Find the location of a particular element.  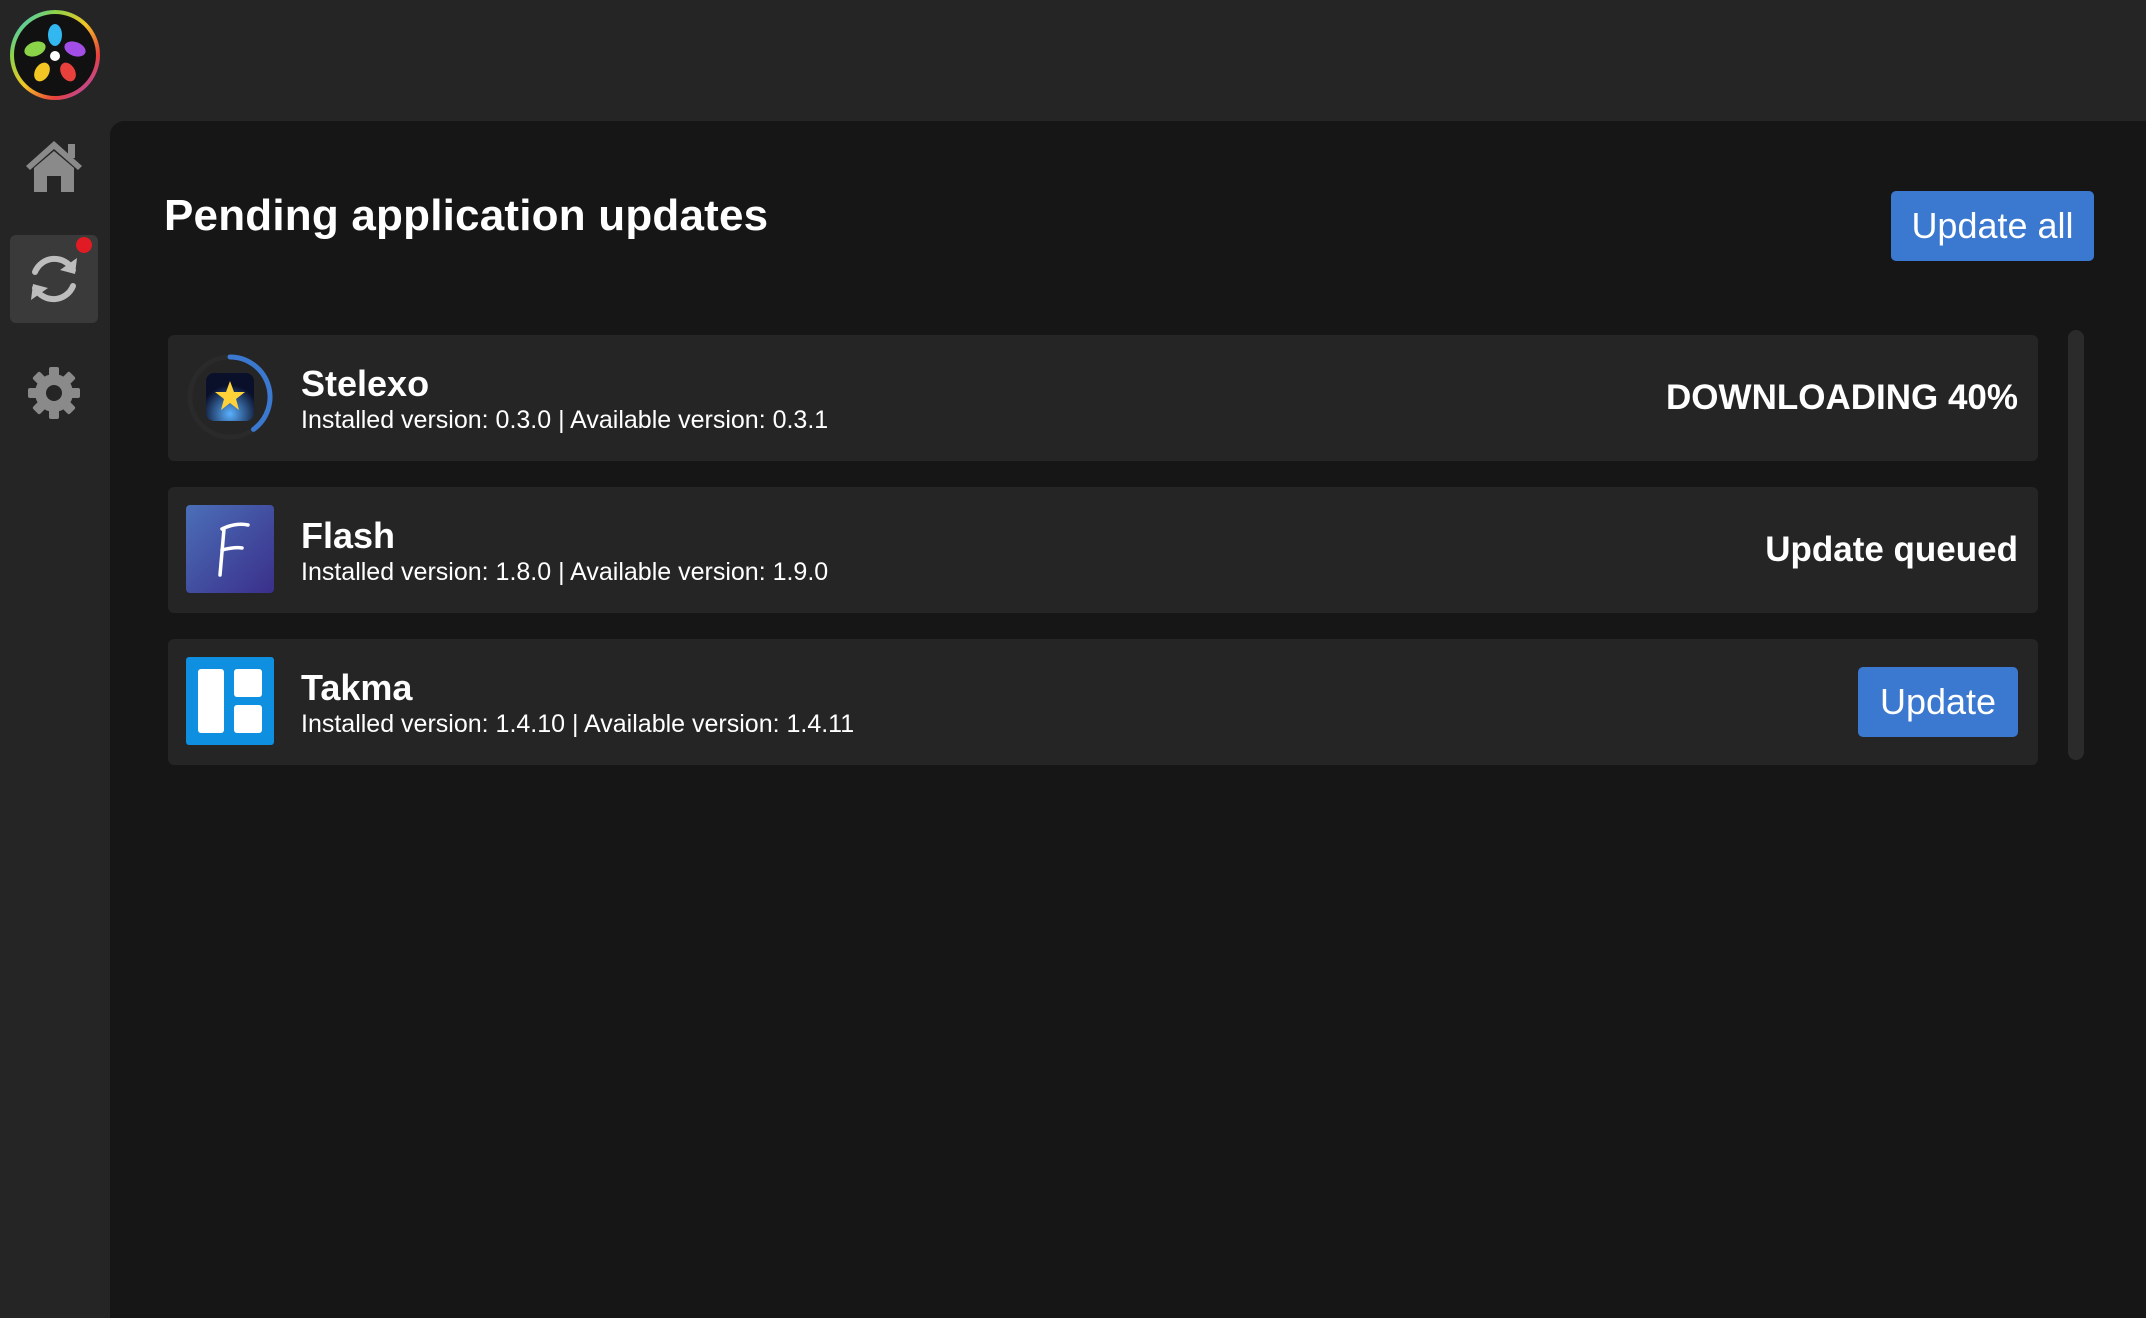

gear-icon is located at coordinates (54, 393).